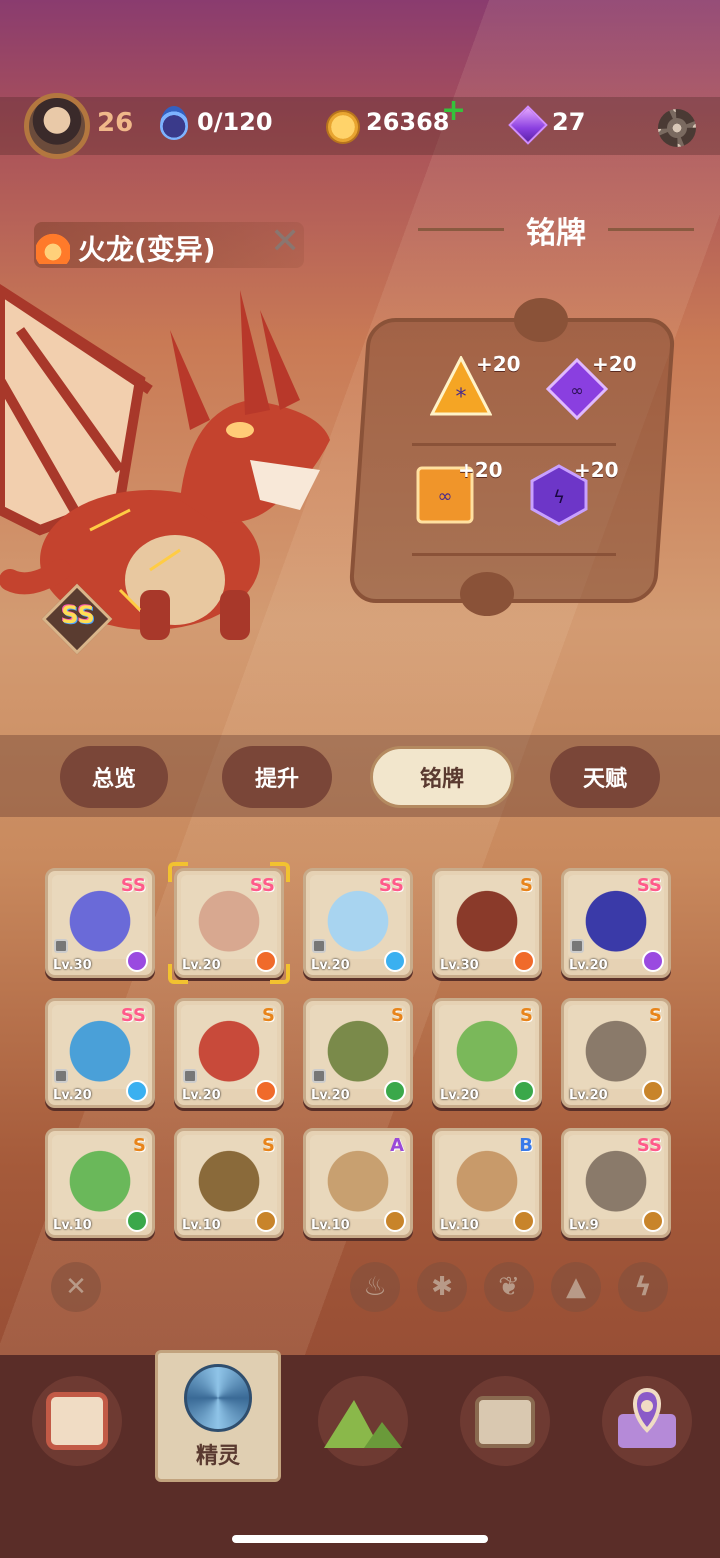  I want to click on tab-badge: 铭牌, so click(442, 777).